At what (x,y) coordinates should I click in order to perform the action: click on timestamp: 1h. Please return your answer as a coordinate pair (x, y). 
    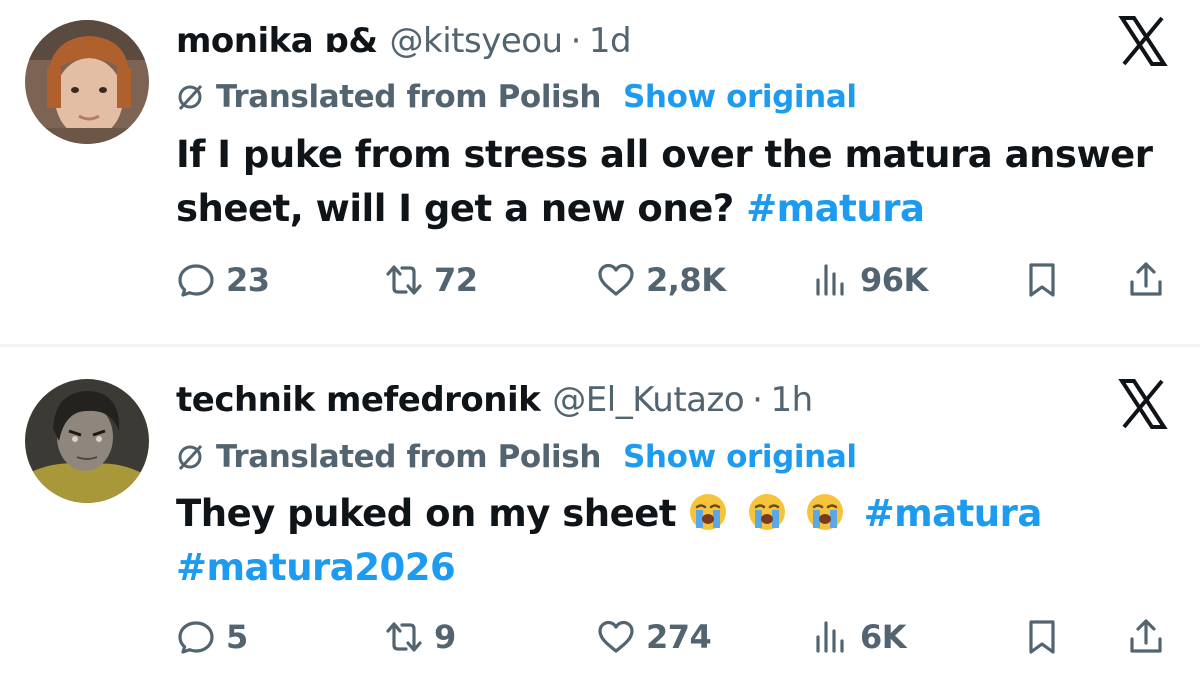
    Looking at the image, I should click on (791, 400).